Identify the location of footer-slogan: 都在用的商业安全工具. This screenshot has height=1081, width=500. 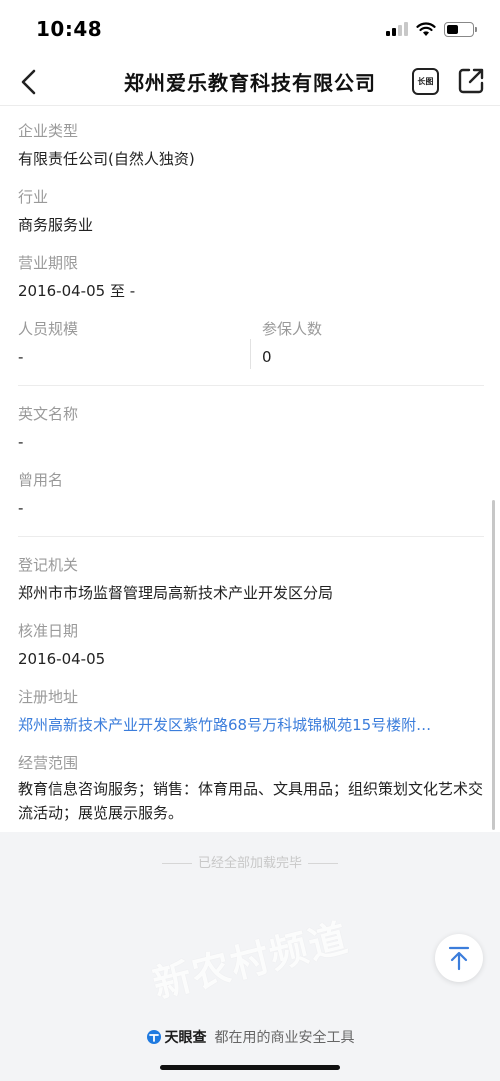
(284, 1038).